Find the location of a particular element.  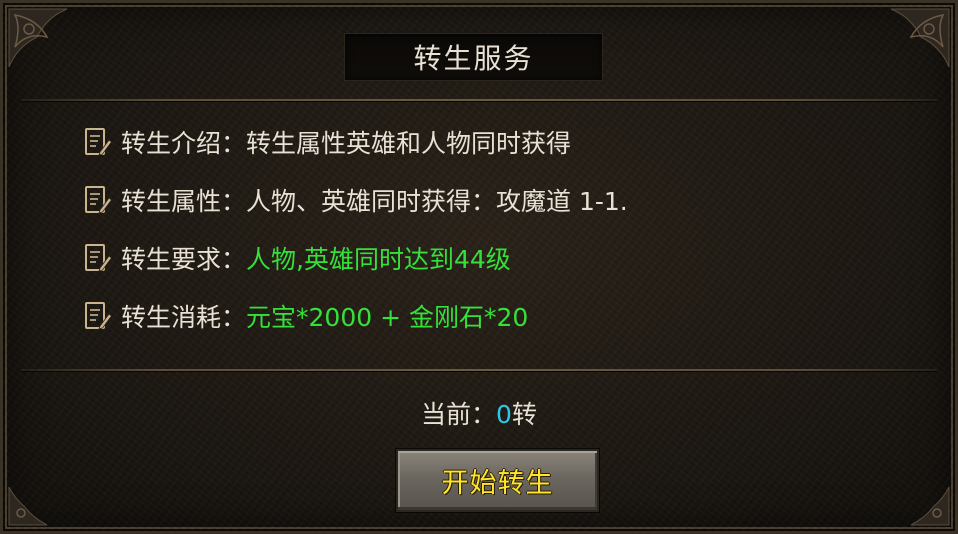

info-value: 元宝*2000 + 金刚石*20 is located at coordinates (387, 317).